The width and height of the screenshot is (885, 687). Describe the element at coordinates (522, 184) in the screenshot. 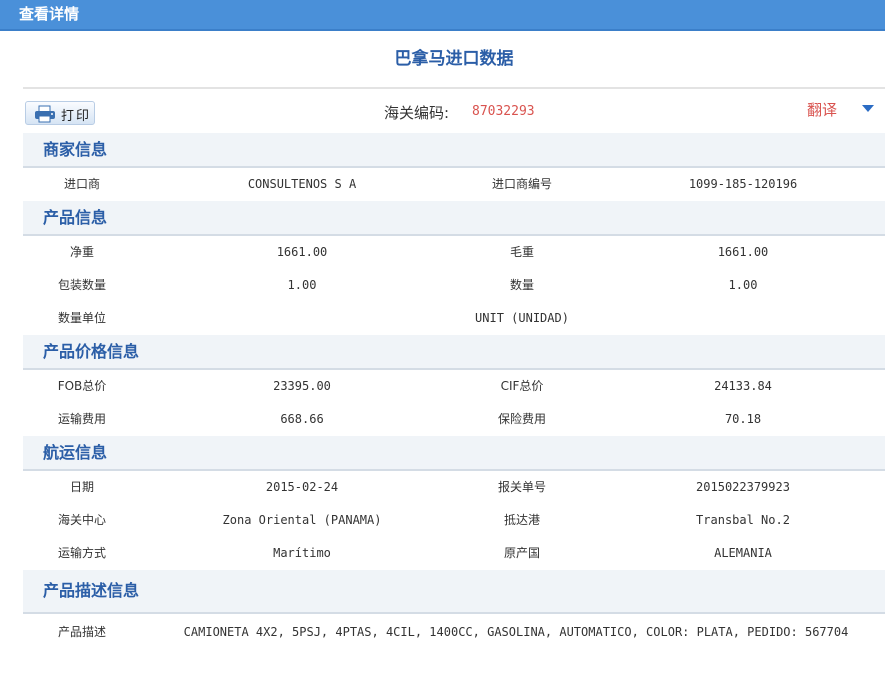

I see `importer-no-label: 进口商编号` at that location.